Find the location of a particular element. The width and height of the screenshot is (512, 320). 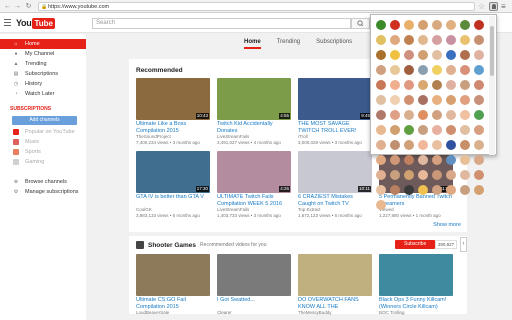

forward-button: → is located at coordinates (17, 6).